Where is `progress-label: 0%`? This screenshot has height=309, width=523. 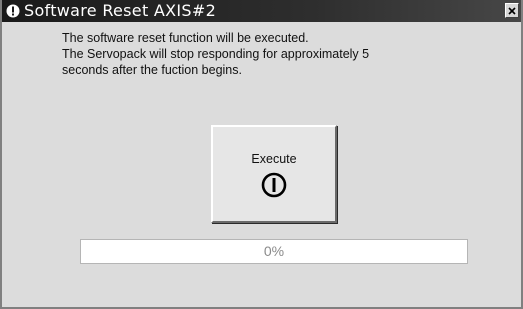 progress-label: 0% is located at coordinates (274, 251).